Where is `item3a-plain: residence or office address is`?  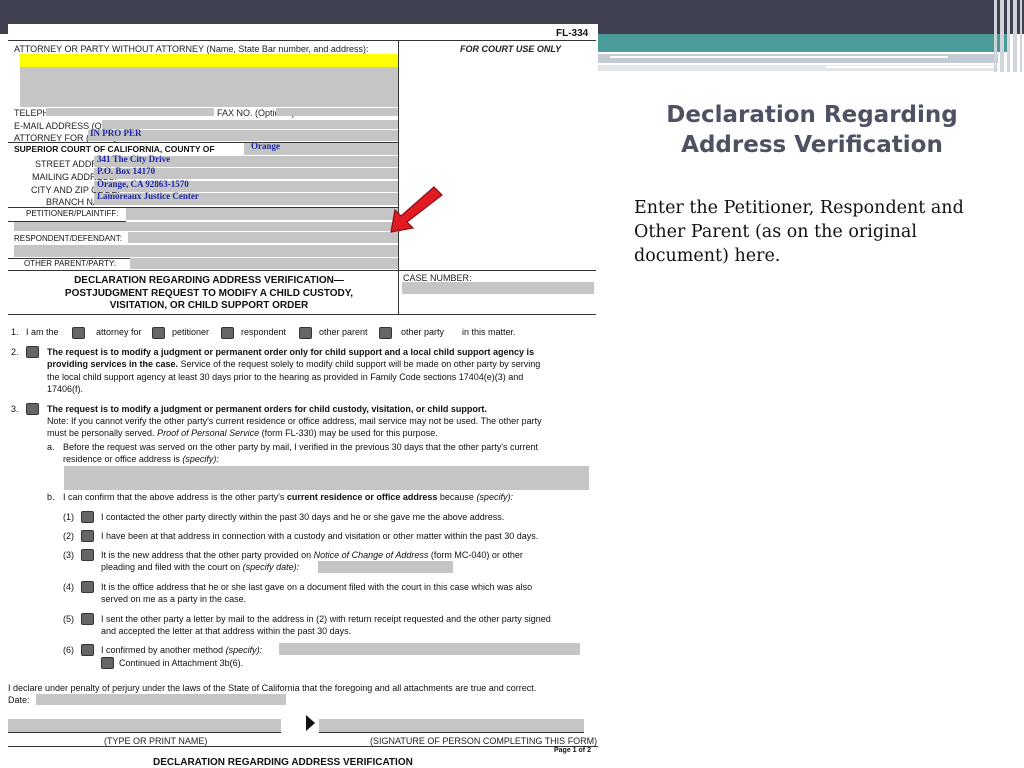 item3a-plain: residence or office address is is located at coordinates (123, 459).